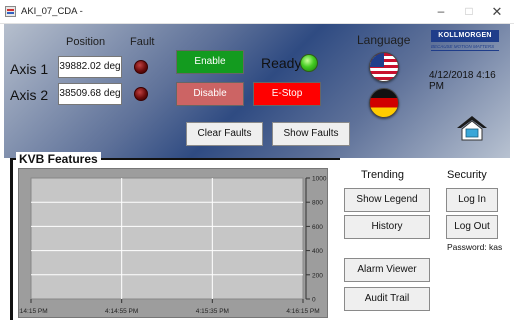 The width and height of the screenshot is (514, 325). I want to click on logo-divider, so click(465, 50).